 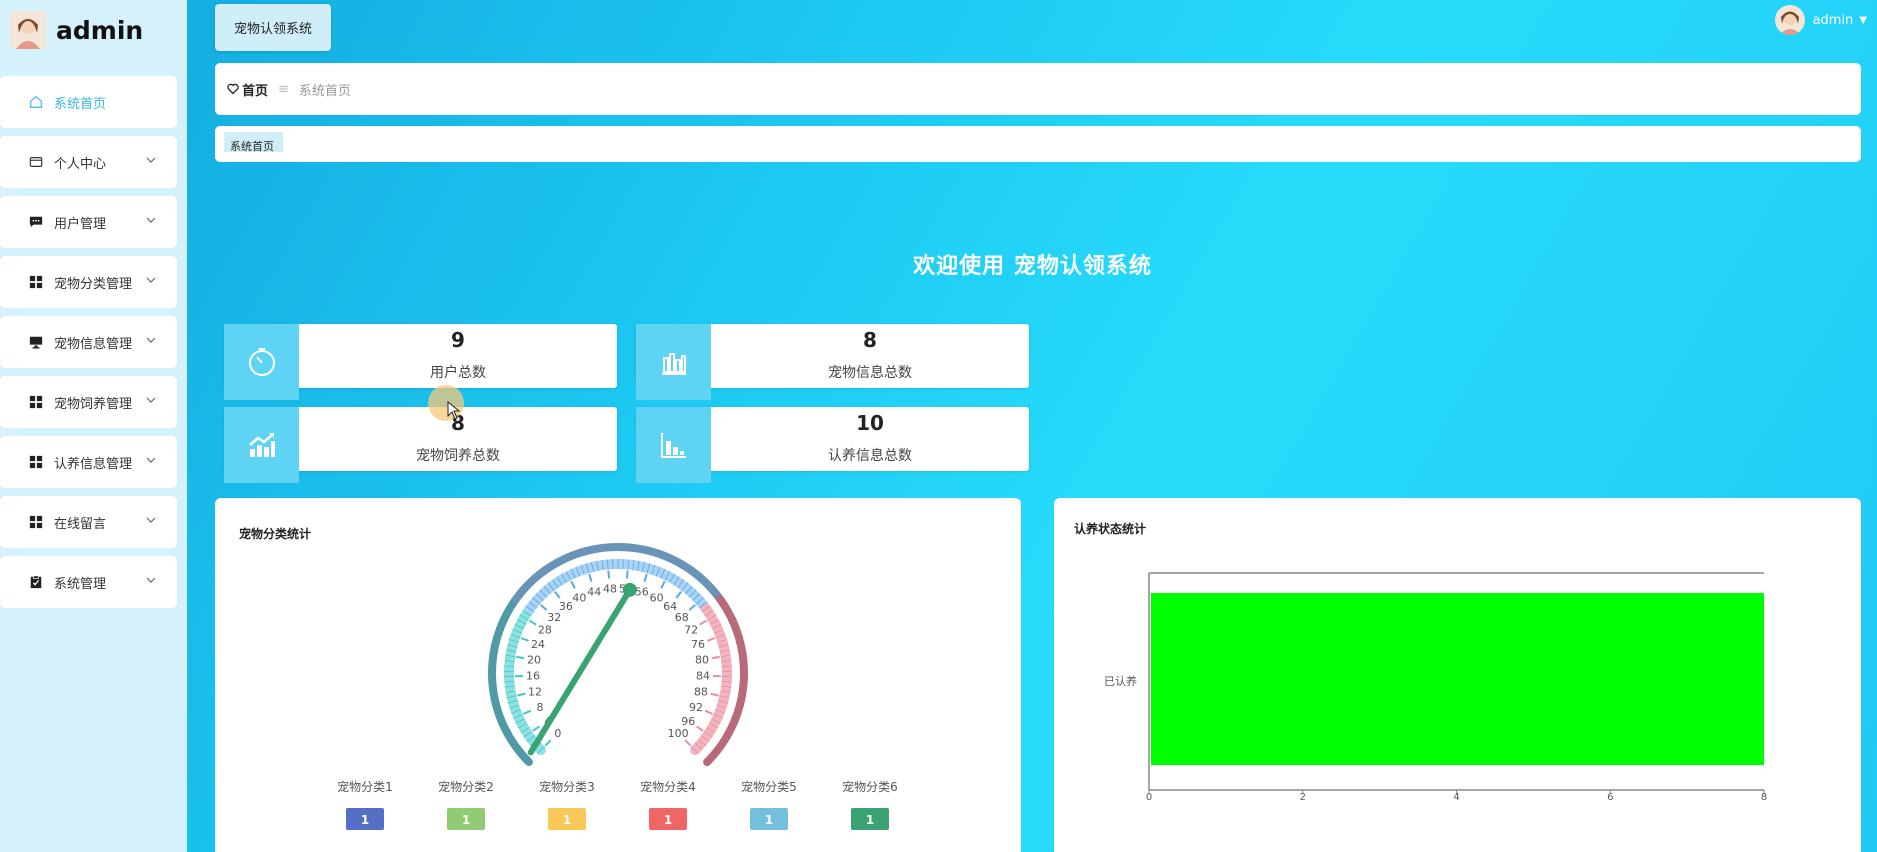 What do you see at coordinates (273, 27) in the screenshot?
I see `system-tab: 宠物认领系统` at bounding box center [273, 27].